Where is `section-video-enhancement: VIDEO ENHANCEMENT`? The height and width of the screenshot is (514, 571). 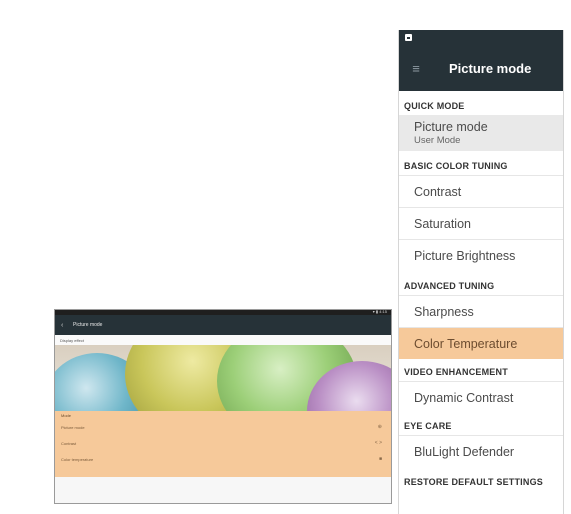
section-video-enhancement: VIDEO ENHANCEMENT is located at coordinates (456, 372).